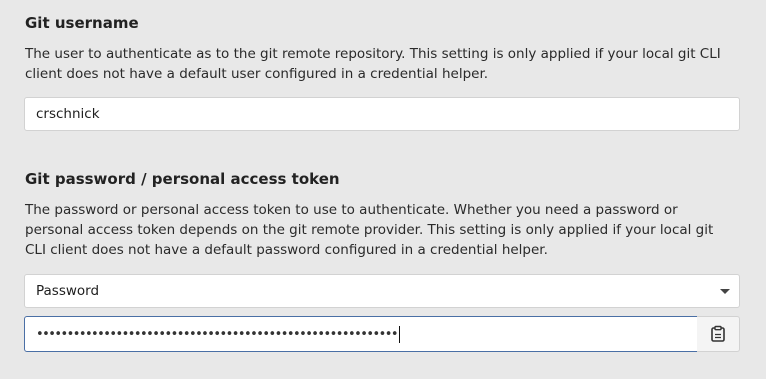 The image size is (766, 379). Describe the element at coordinates (82, 23) in the screenshot. I see `git-username-title: Git username` at that location.